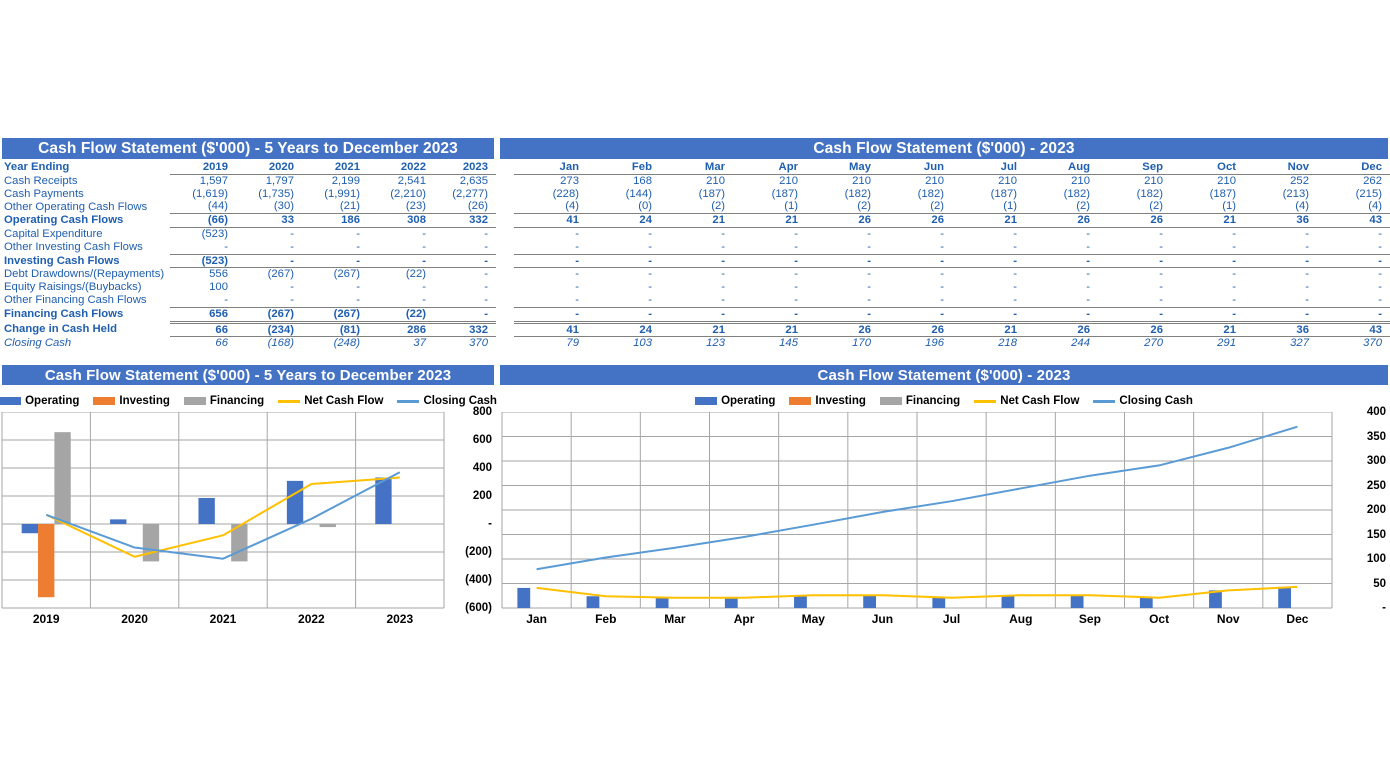  Describe the element at coordinates (988, 343) in the screenshot. I see `table-cell: 218` at that location.